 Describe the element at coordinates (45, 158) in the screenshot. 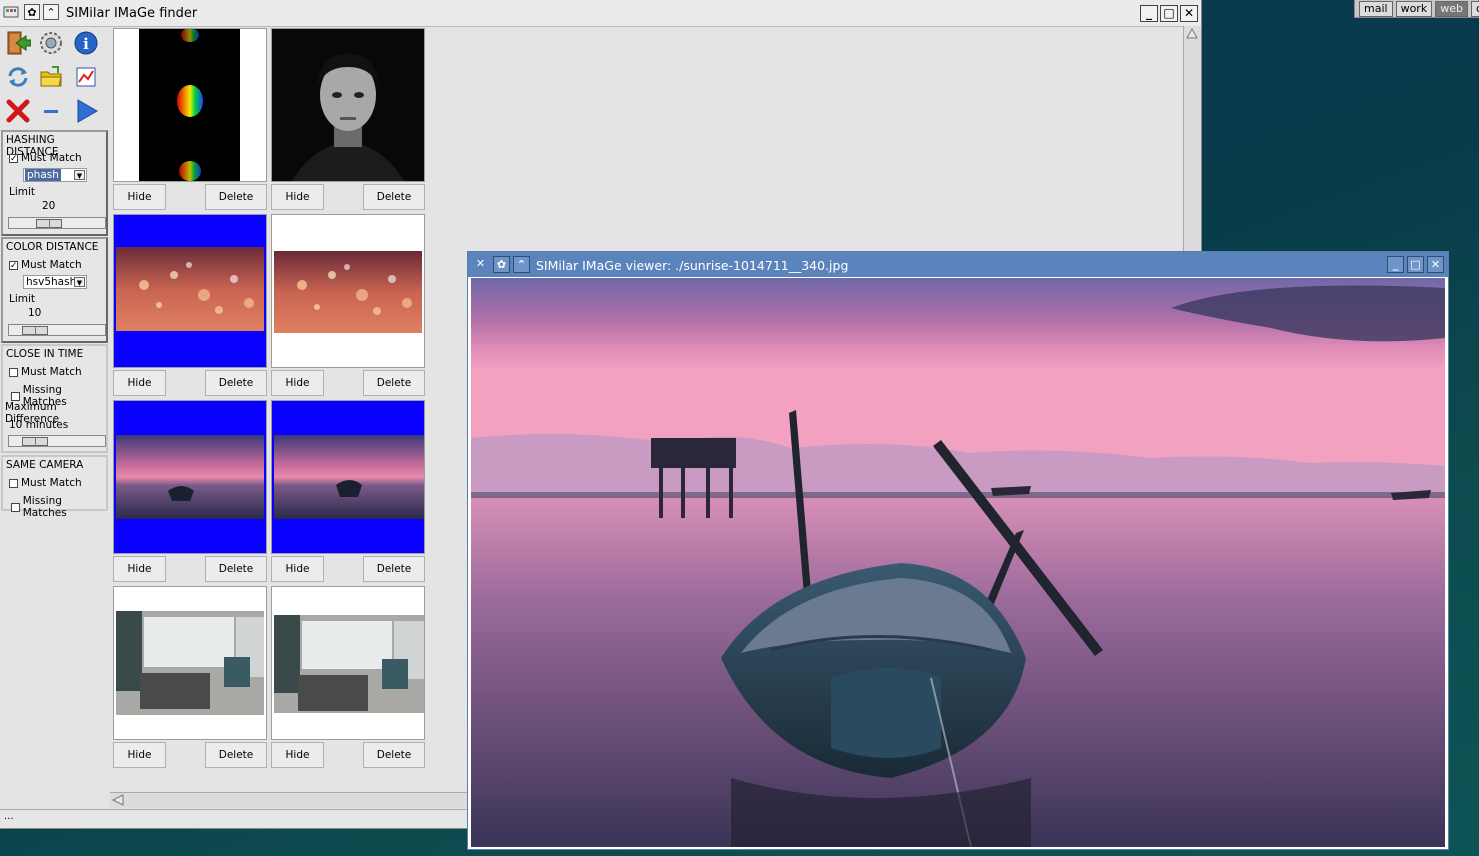

I see `hashing-must-match-row: ✓ Must Match` at that location.